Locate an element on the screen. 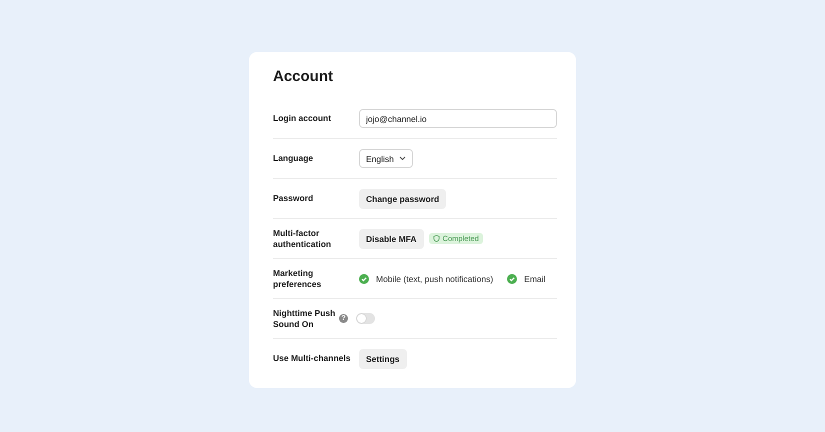 Image resolution: width=825 pixels, height=432 pixels. language-dropdown: English is located at coordinates (386, 158).